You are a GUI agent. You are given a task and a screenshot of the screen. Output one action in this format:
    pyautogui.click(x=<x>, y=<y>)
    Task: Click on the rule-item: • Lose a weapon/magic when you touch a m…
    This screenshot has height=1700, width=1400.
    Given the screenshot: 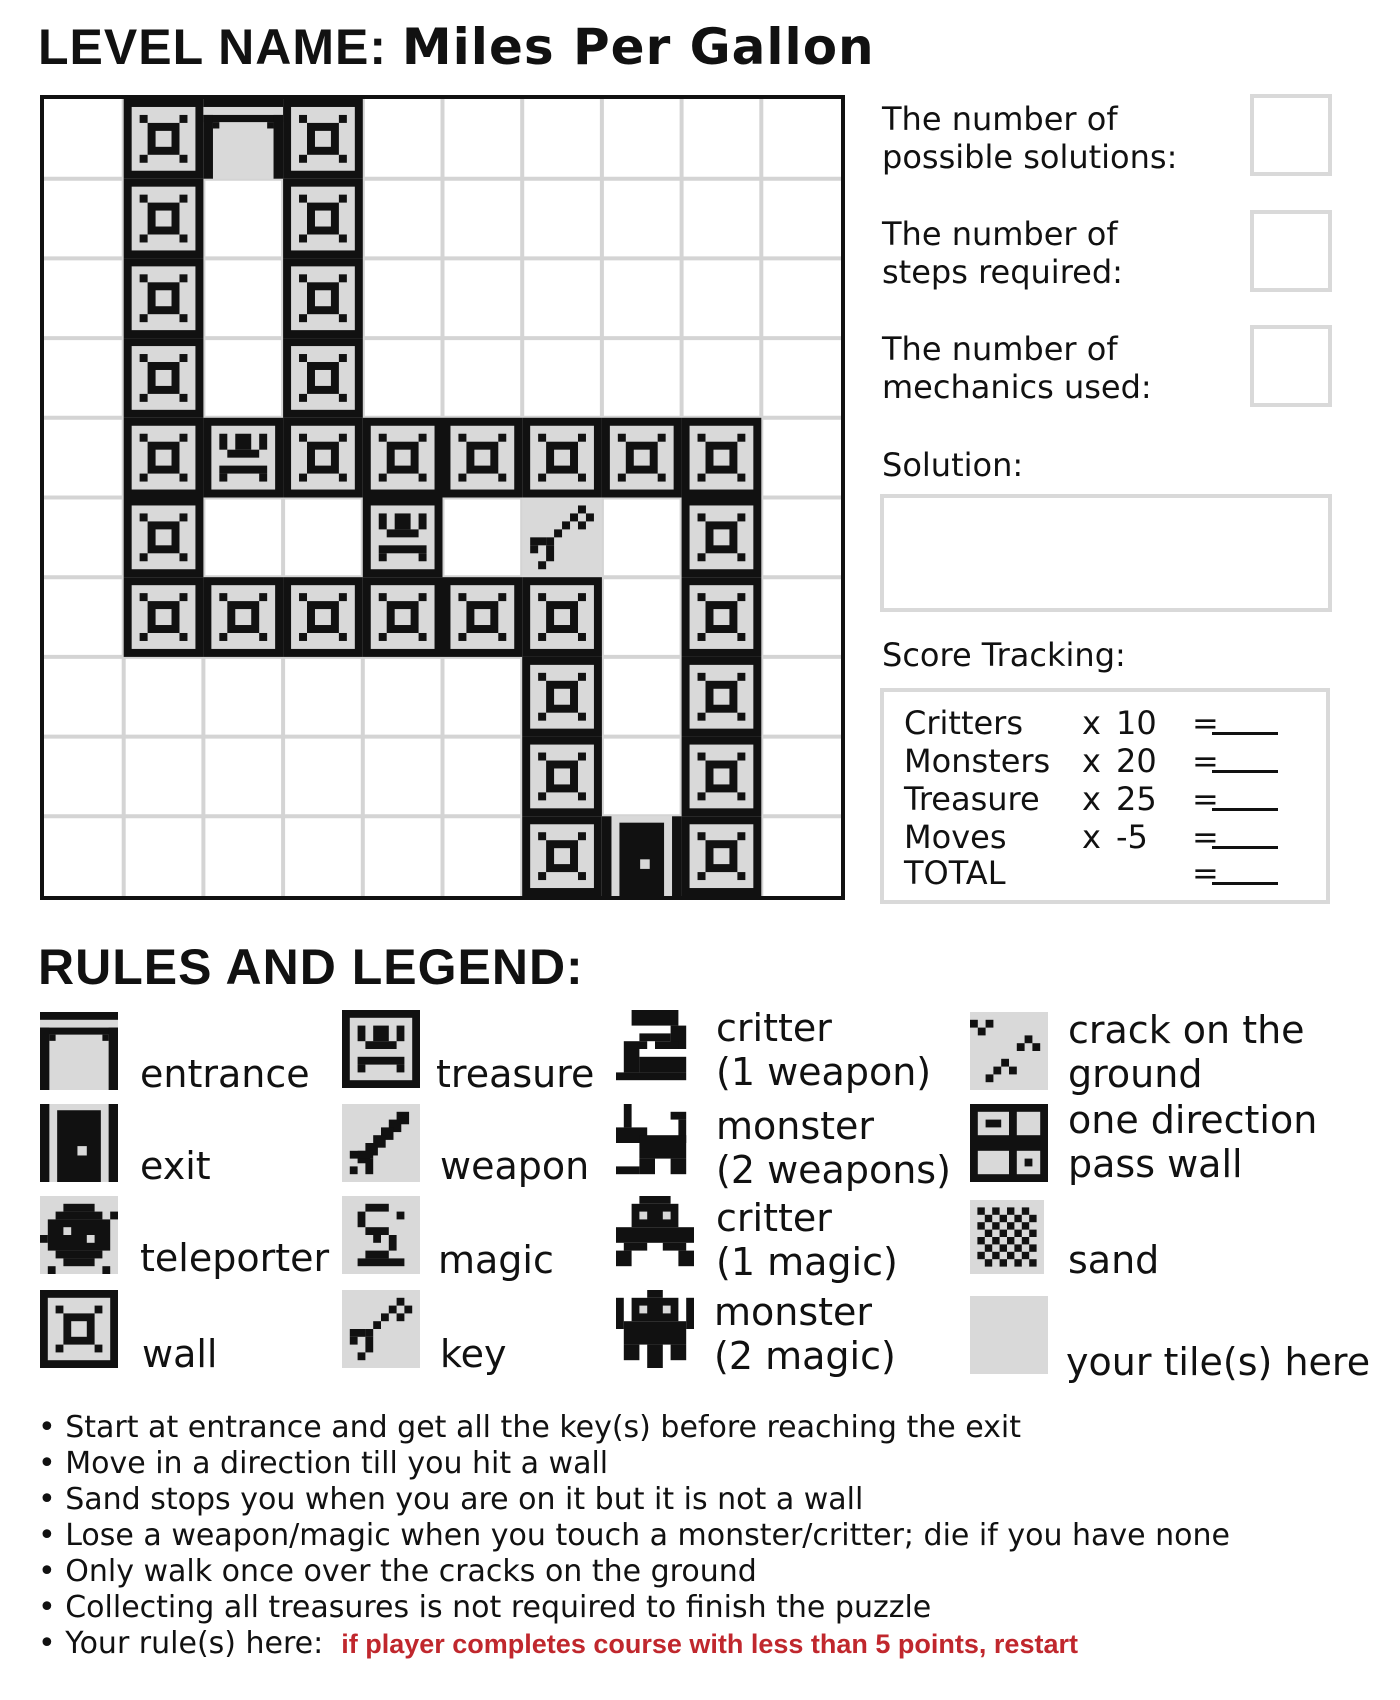 What is the action you would take?
    pyautogui.click(x=634, y=1535)
    